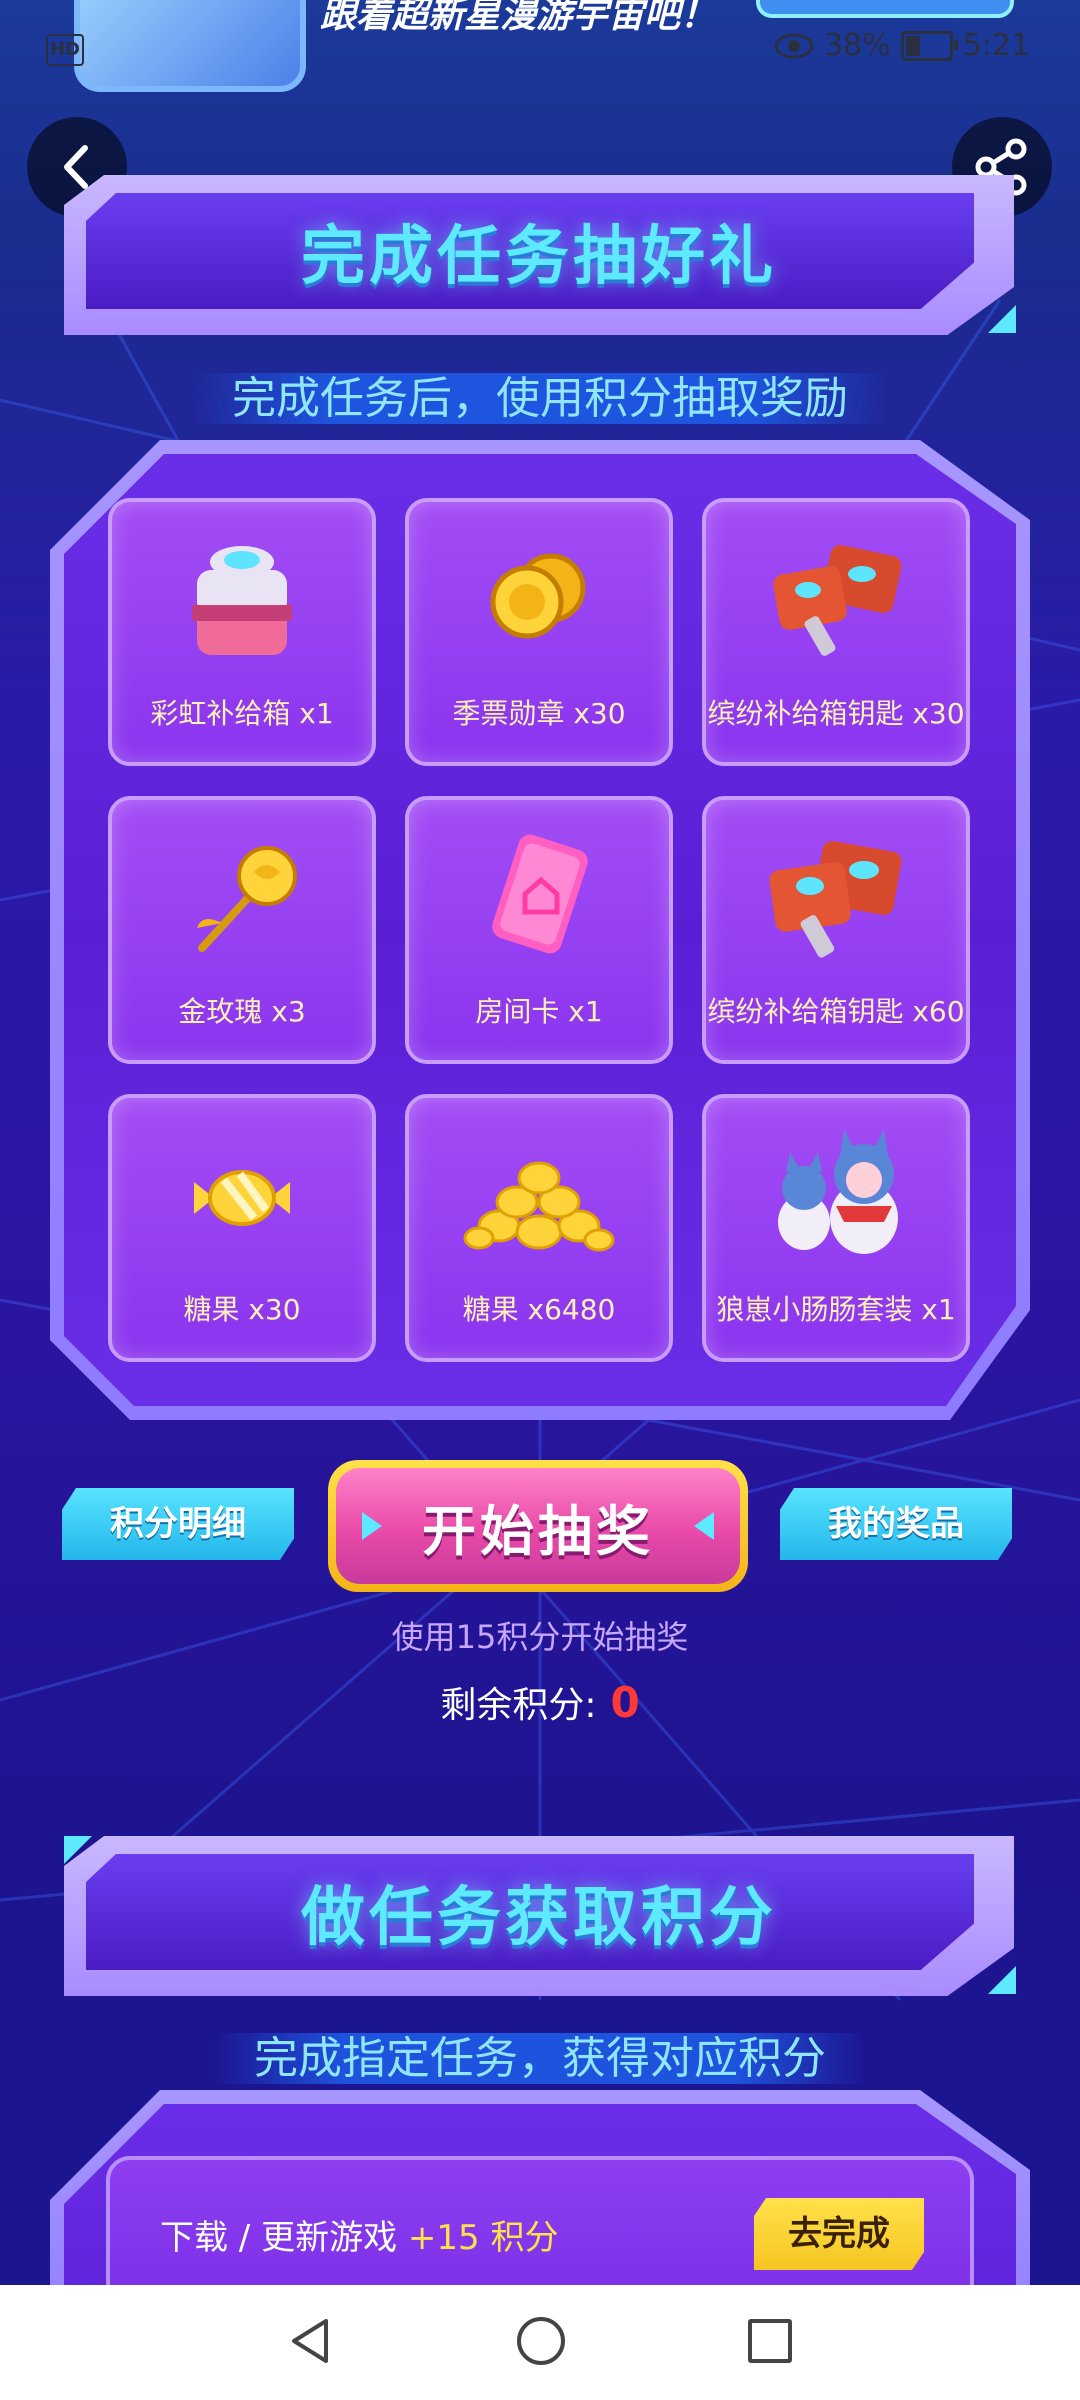  Describe the element at coordinates (310, 2341) in the screenshot. I see `nav-back-icon` at that location.